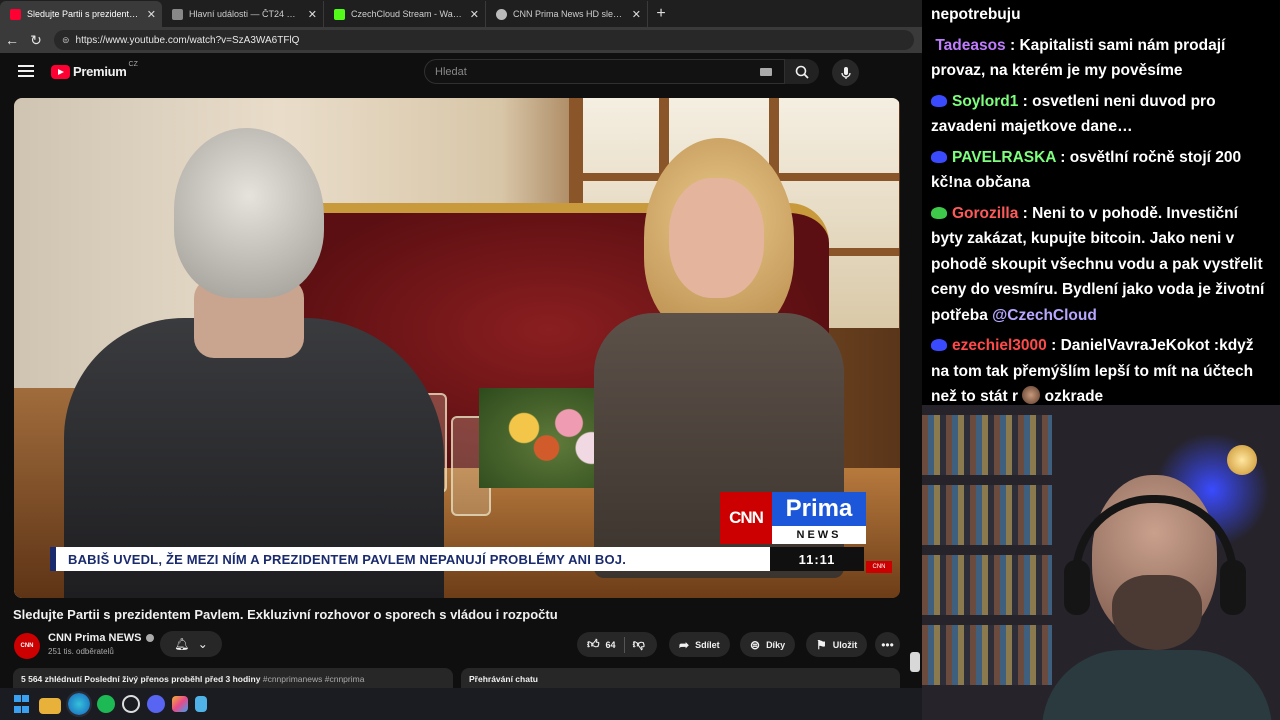  I want to click on webcam-feed, so click(1101, 562).